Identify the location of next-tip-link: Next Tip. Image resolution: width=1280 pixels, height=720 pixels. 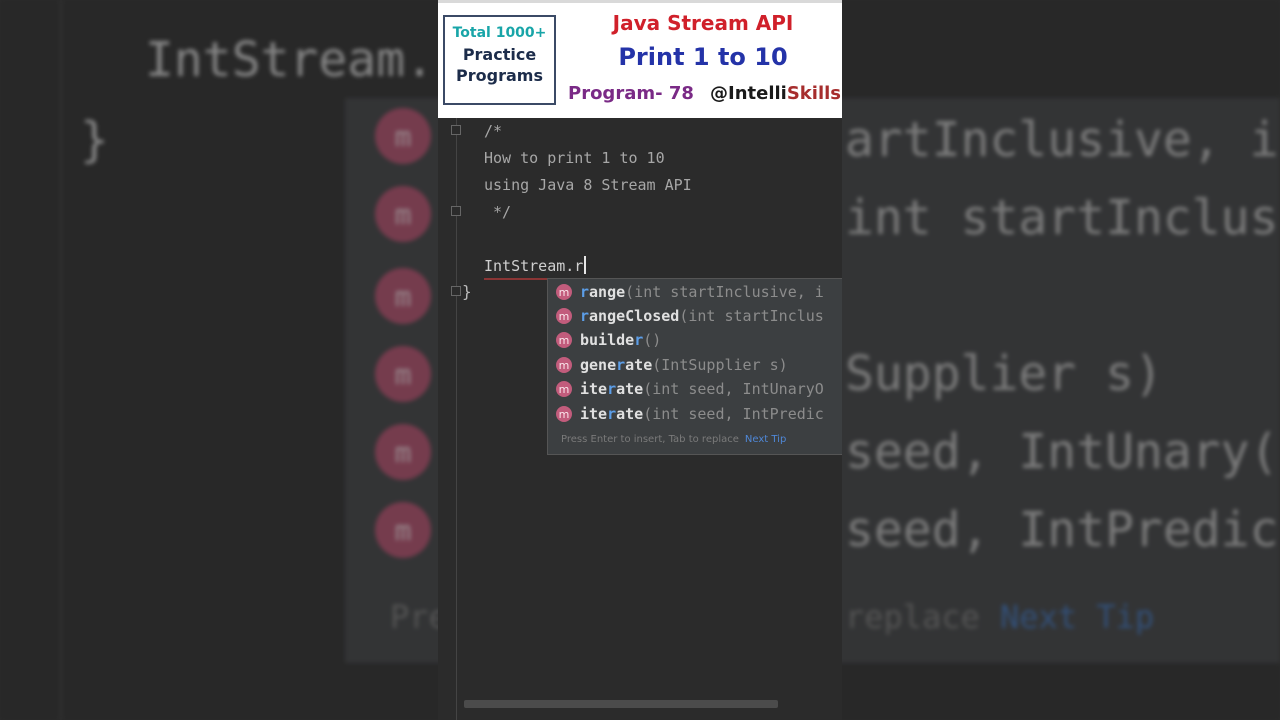
(765, 439).